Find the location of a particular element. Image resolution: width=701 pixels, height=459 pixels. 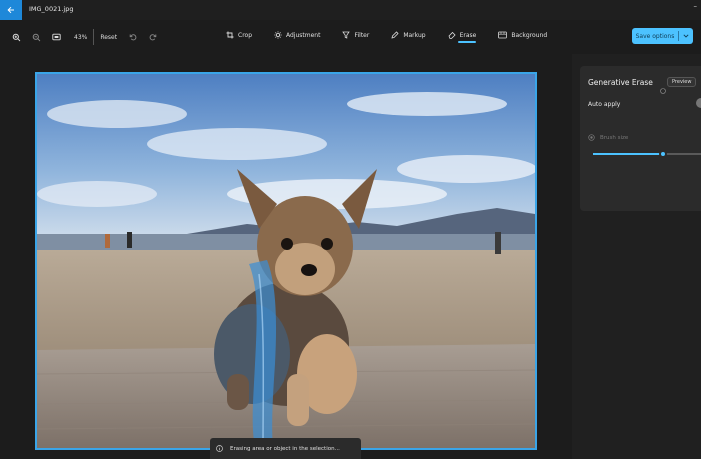

save-options-button: Save options is located at coordinates (662, 36).